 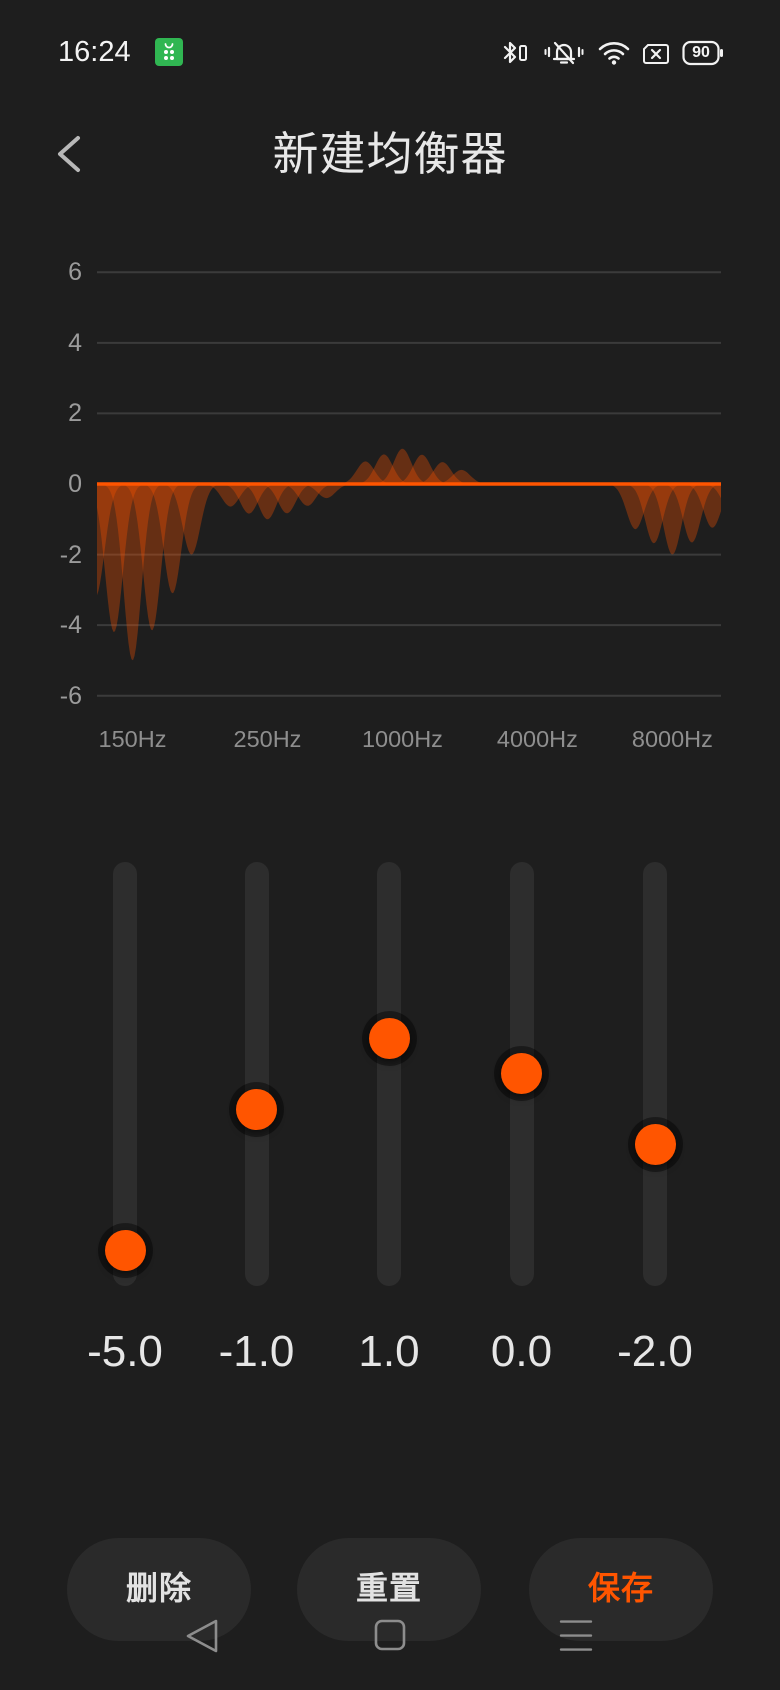 I want to click on save-button-label: 保存, so click(x=620, y=1588).